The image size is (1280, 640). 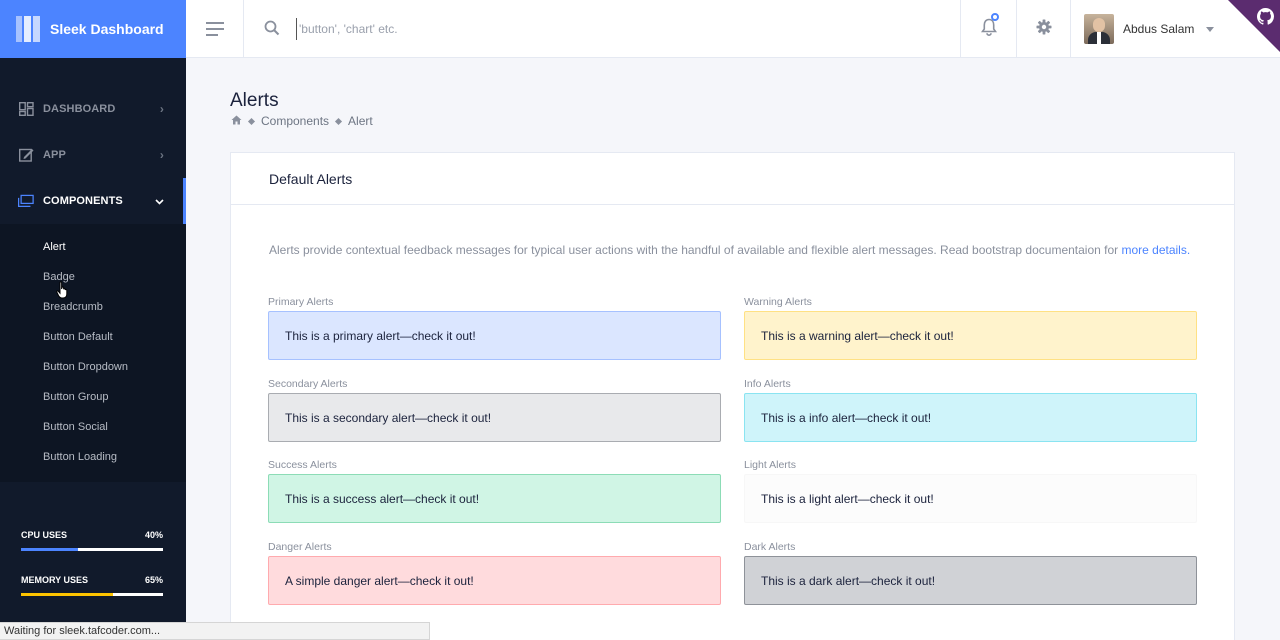 I want to click on submenu-item-button-group: Button Group, so click(x=93, y=397).